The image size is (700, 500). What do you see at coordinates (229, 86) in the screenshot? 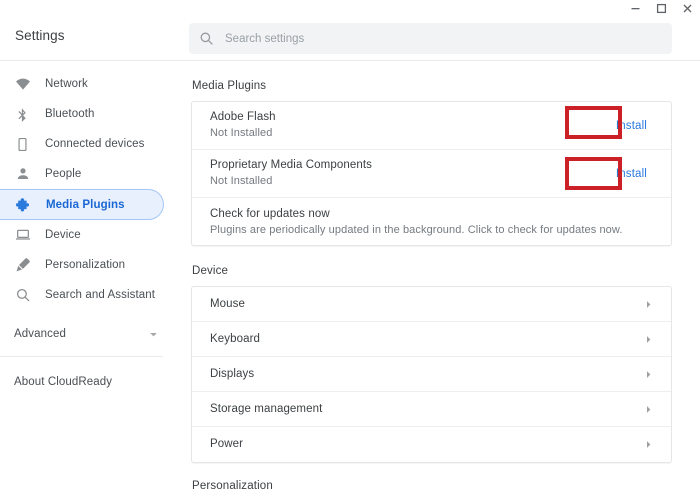
I see `section-title-media-plugins: Media Plugins` at bounding box center [229, 86].